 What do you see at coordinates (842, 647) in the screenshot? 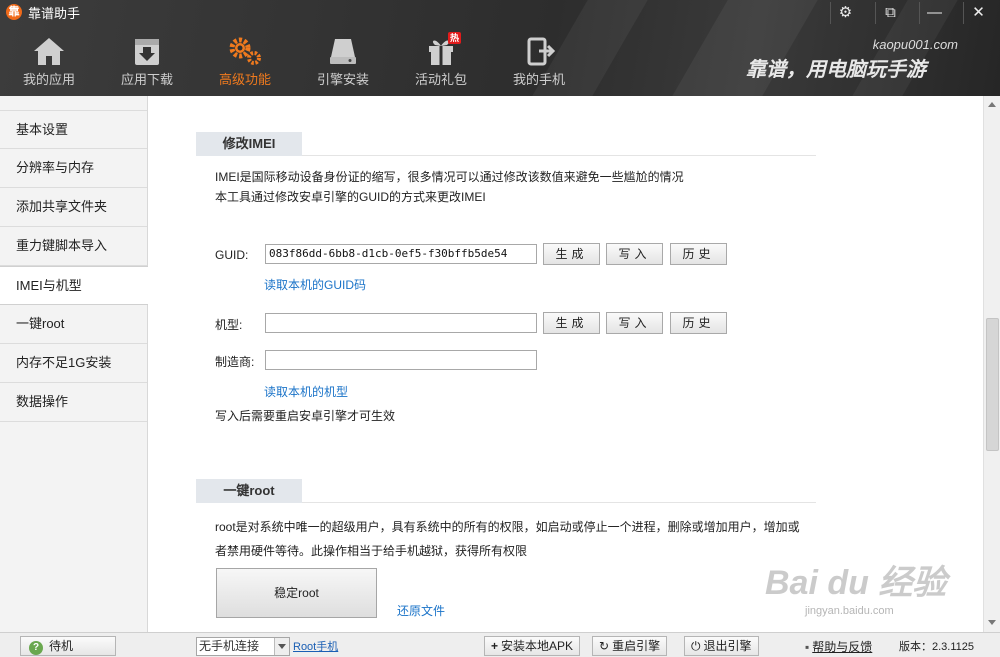
I see `help-feedback-label: 帮助与反馈` at bounding box center [842, 647].